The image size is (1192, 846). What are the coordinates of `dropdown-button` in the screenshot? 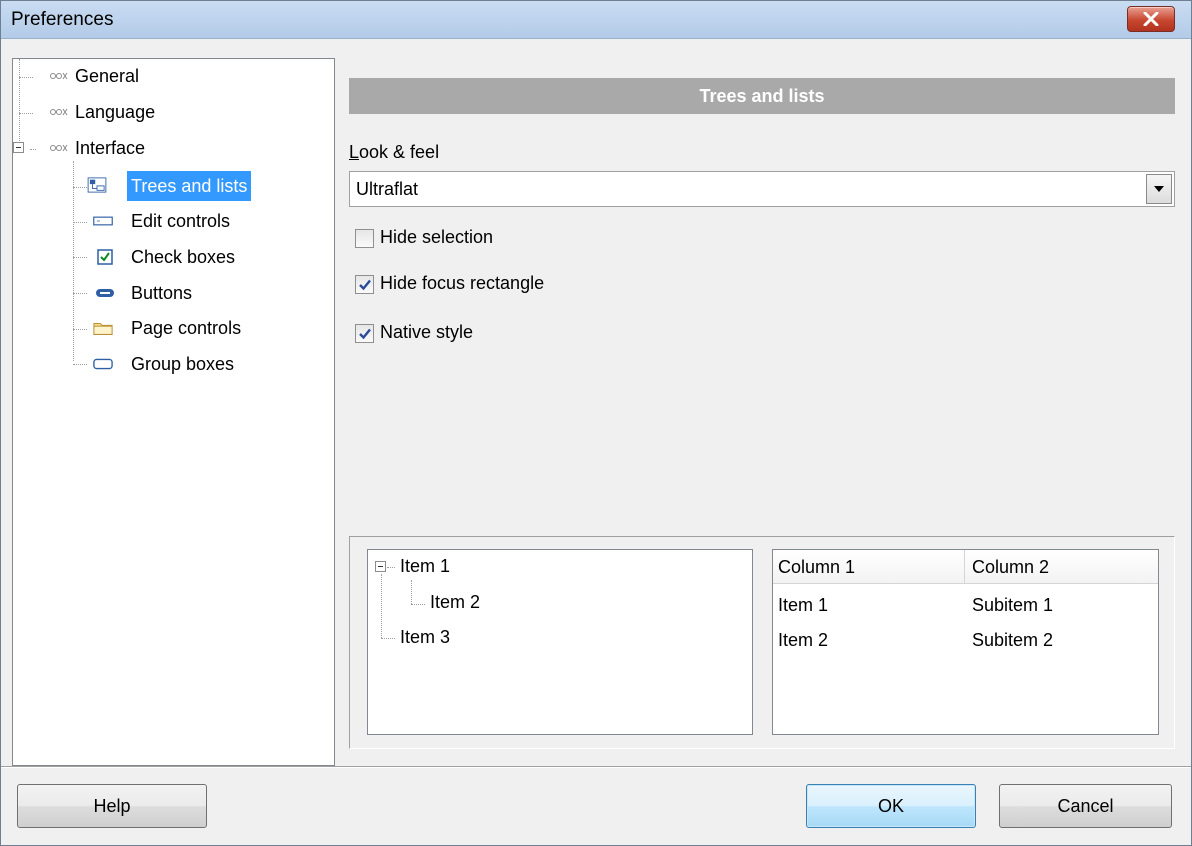 It's located at (1159, 189).